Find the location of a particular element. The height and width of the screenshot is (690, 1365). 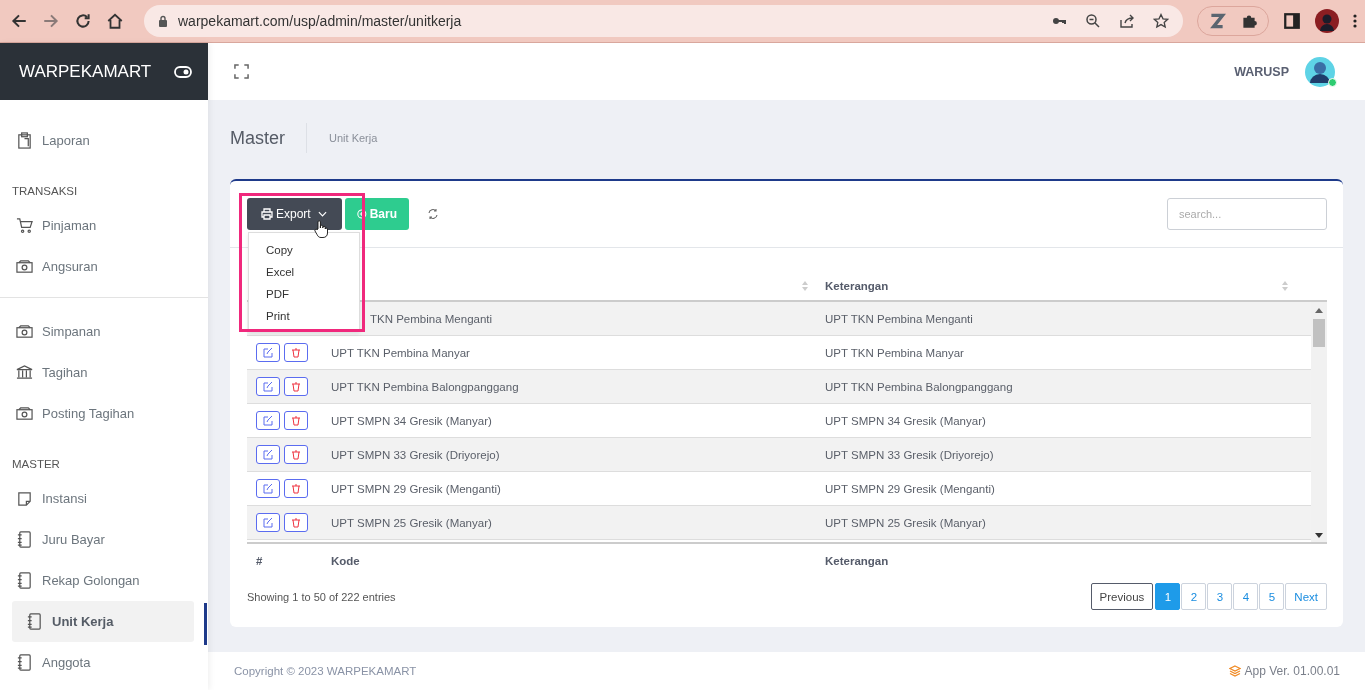

home-icon is located at coordinates (115, 21).